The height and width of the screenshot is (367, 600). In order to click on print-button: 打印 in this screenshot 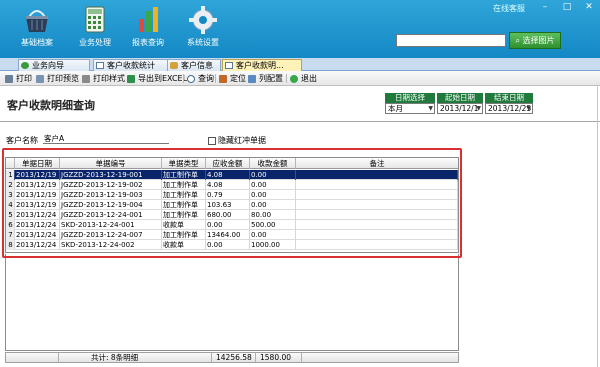, I will do `click(18, 78)`.